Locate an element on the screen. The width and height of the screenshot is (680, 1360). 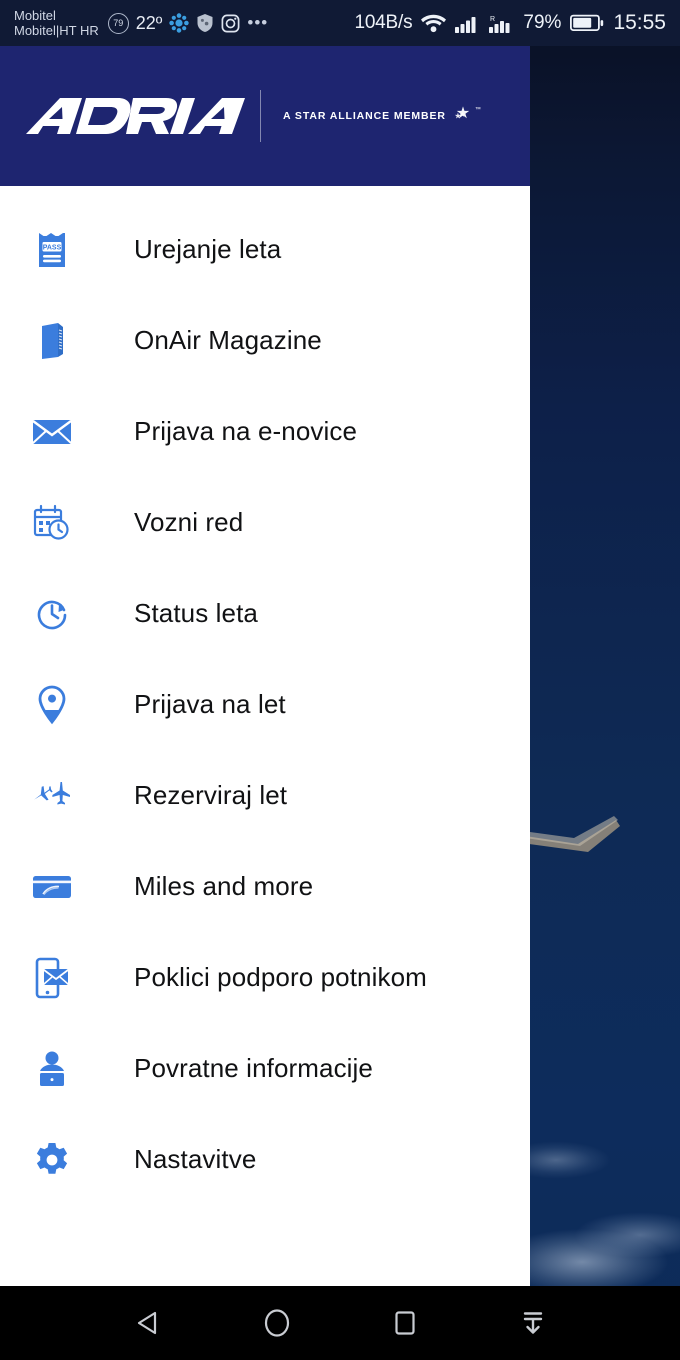
svg-text: R is located at coordinates (492, 19).